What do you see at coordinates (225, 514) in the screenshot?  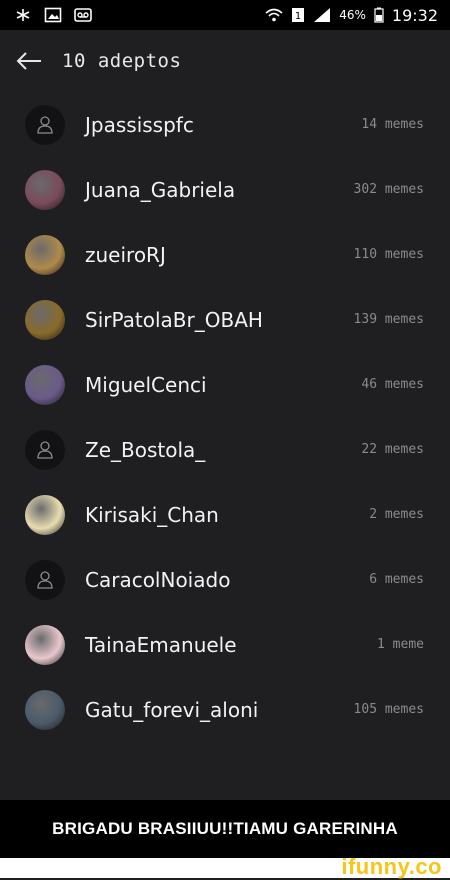 I see `follower-row: Kirisaki_Chan 2 memes` at bounding box center [225, 514].